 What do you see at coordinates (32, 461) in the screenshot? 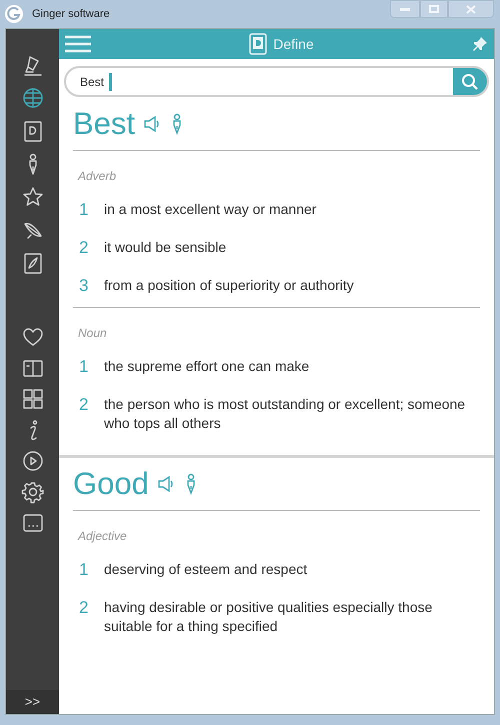
I see `play-icon` at bounding box center [32, 461].